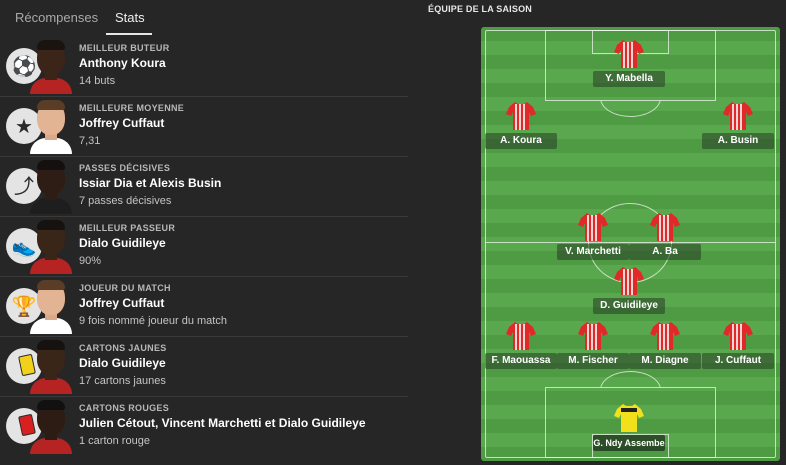 This screenshot has width=786, height=465. Describe the element at coordinates (122, 63) in the screenshot. I see `stat-player-name: Anthony Koura` at that location.